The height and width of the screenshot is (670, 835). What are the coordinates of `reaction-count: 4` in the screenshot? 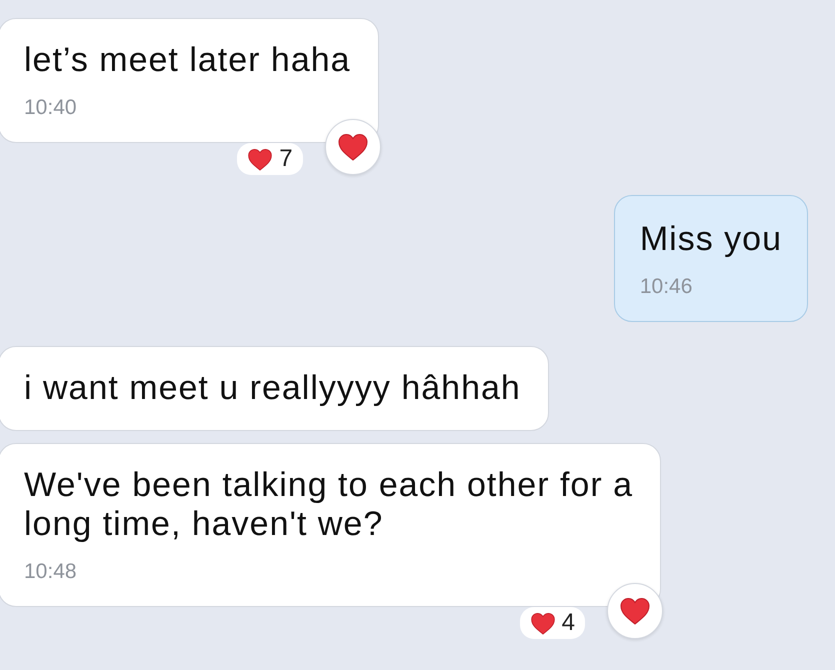 It's located at (552, 623).